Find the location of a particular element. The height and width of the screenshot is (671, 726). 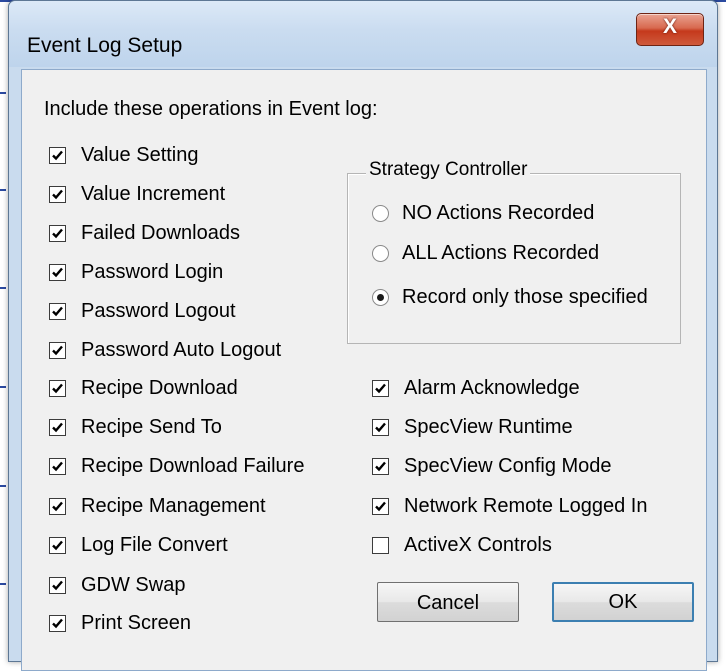

strategy-controller-title: Strategy Controller is located at coordinates (448, 170).